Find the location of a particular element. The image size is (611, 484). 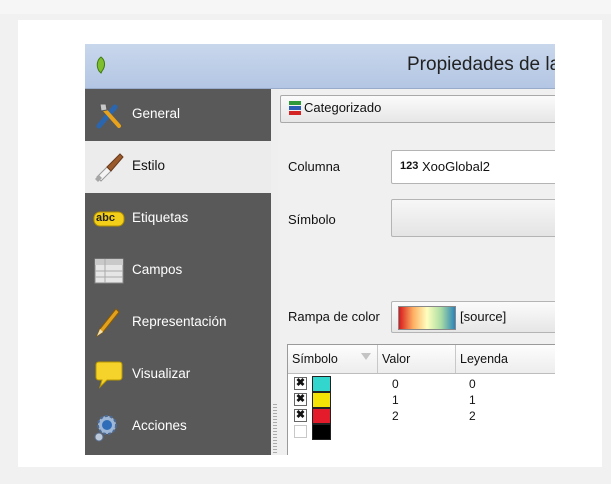

row-checkbox is located at coordinates (300, 431).